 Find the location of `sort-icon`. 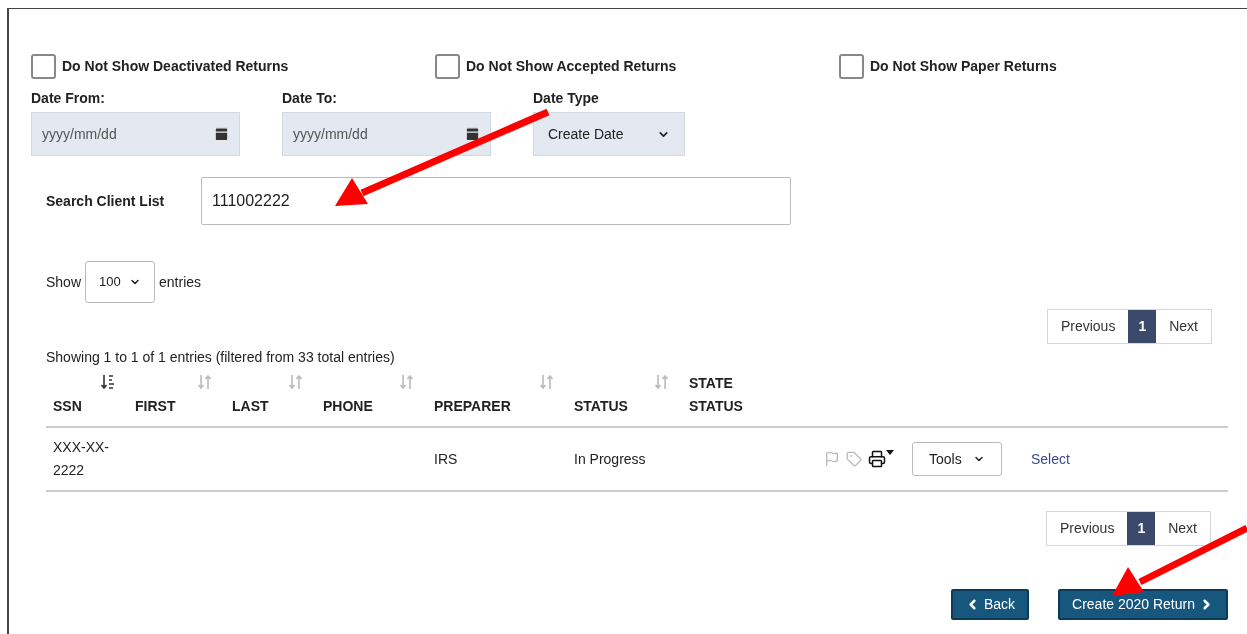

sort-icon is located at coordinates (108, 382).